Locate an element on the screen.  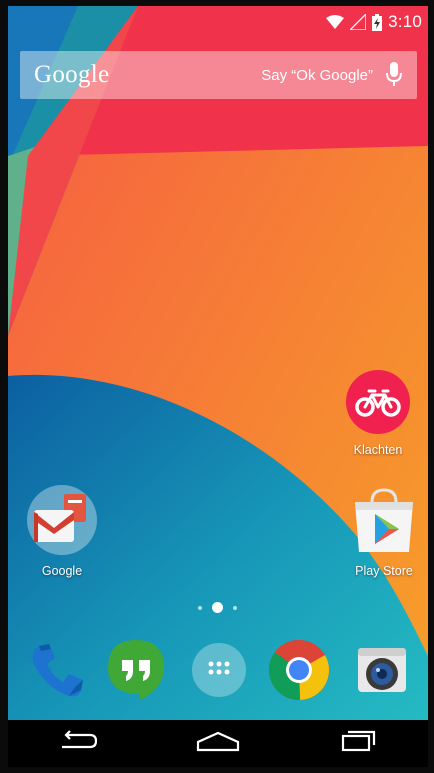
play-store-icon is located at coordinates (384, 522).